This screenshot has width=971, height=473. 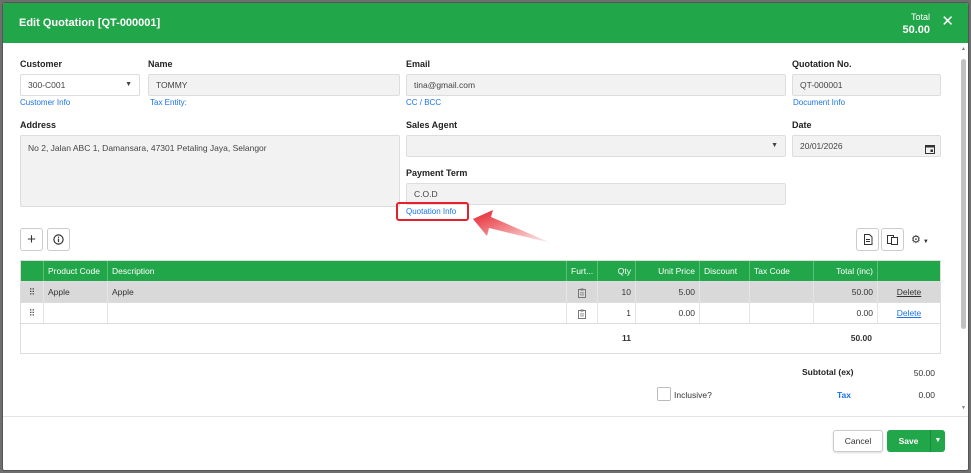 I want to click on column-header-tax-code: Tax Code, so click(x=782, y=271).